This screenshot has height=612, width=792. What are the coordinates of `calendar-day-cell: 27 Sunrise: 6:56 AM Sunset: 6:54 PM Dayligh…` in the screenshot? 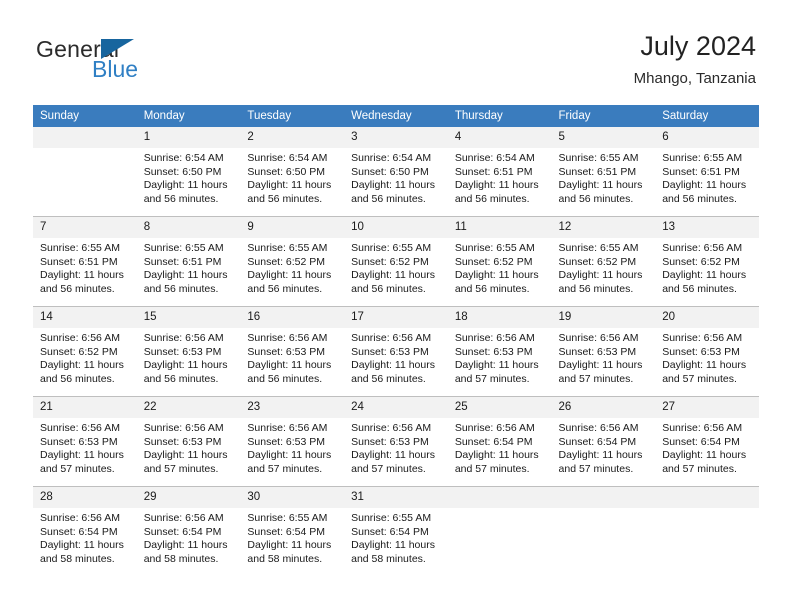 It's located at (707, 441).